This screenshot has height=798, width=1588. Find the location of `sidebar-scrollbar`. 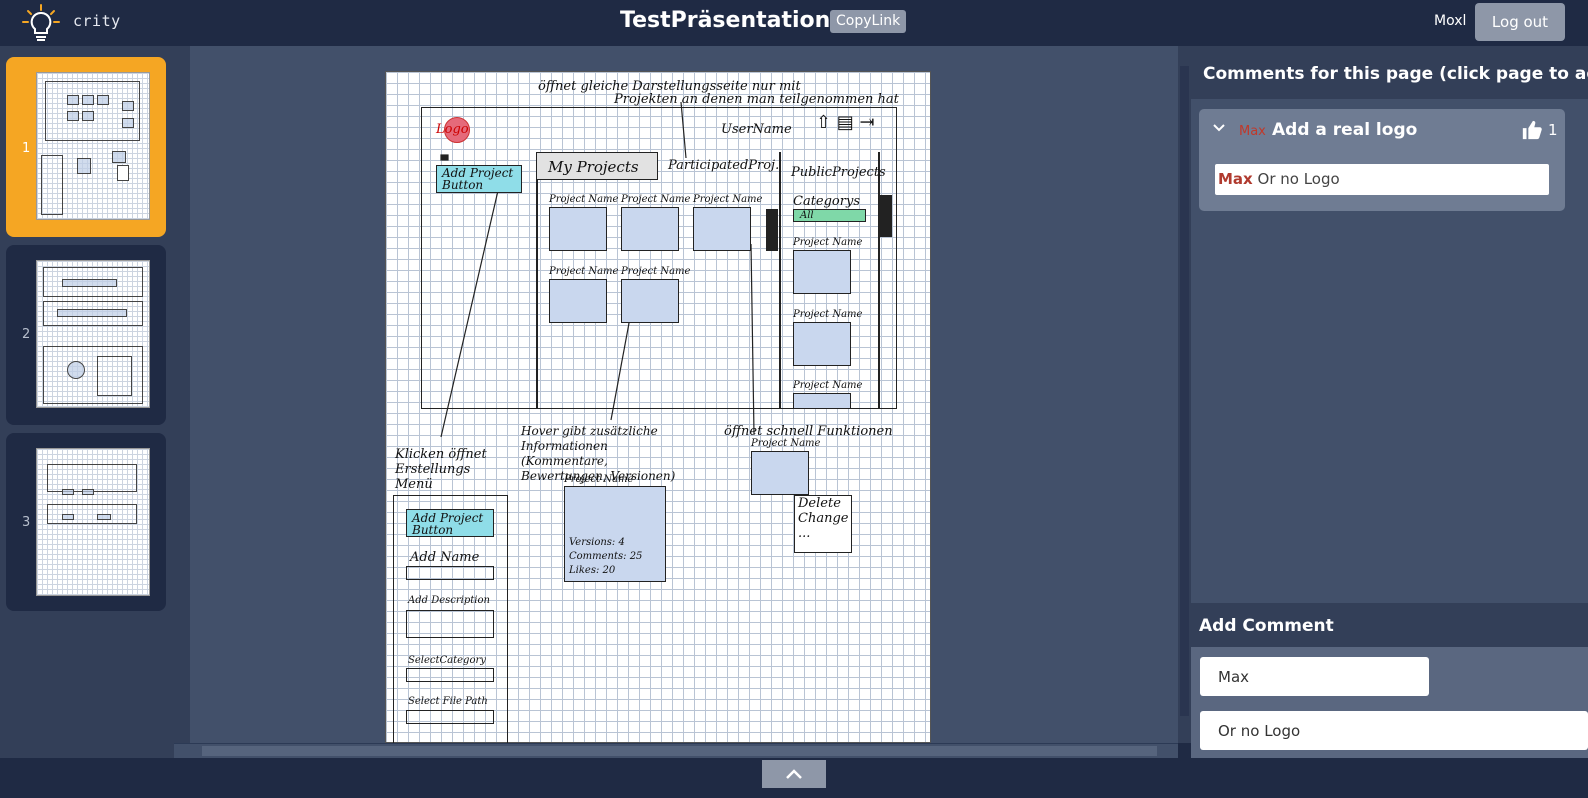

sidebar-scrollbar is located at coordinates (182, 402).